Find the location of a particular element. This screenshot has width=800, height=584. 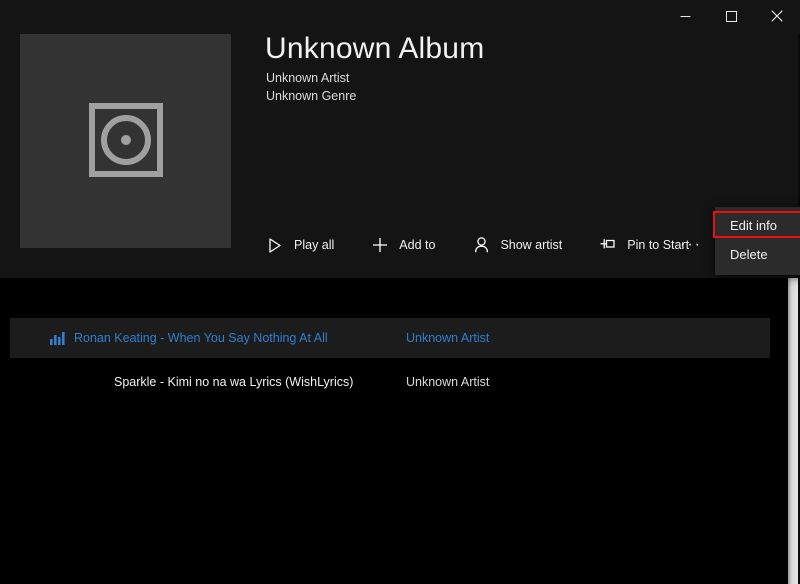

more-options-button: ··· is located at coordinates (691, 245).